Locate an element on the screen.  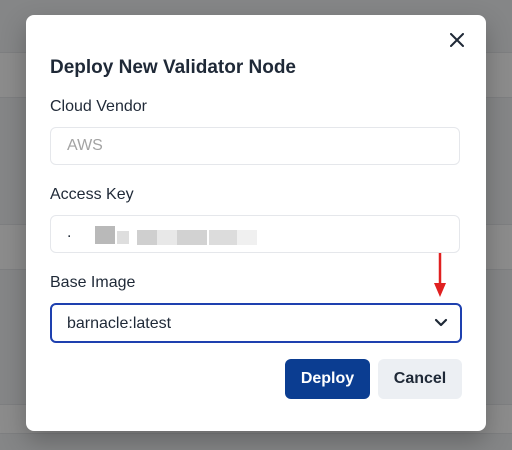
red-arrow-down-icon is located at coordinates (440, 275).